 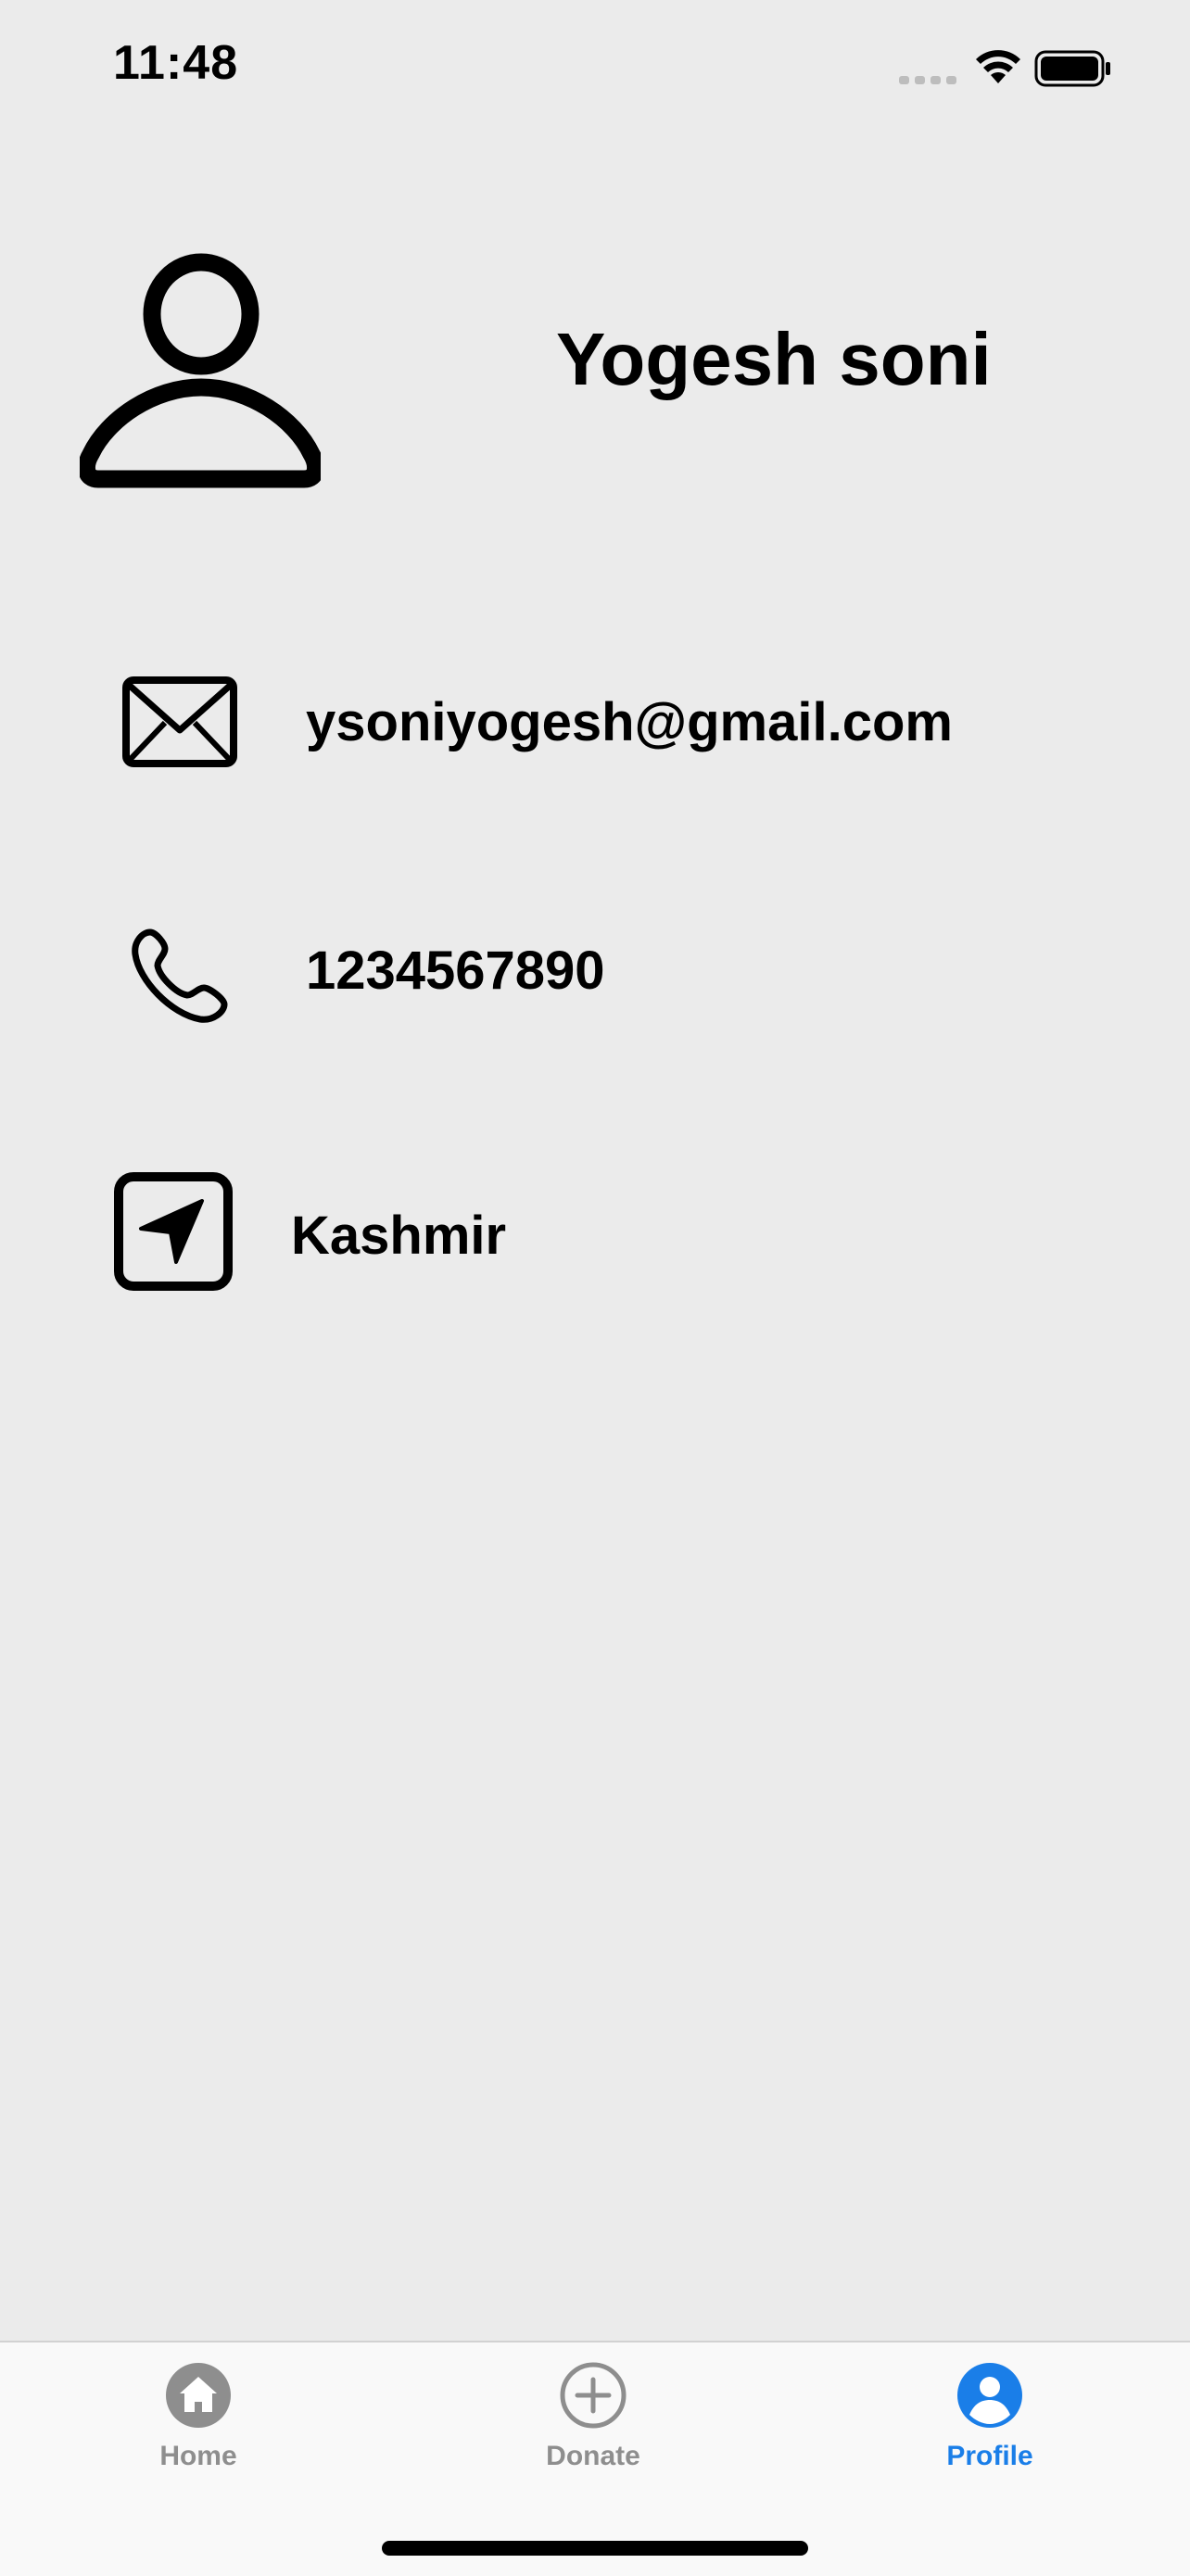 I want to click on phone-row: 1234567890, so click(x=595, y=973).